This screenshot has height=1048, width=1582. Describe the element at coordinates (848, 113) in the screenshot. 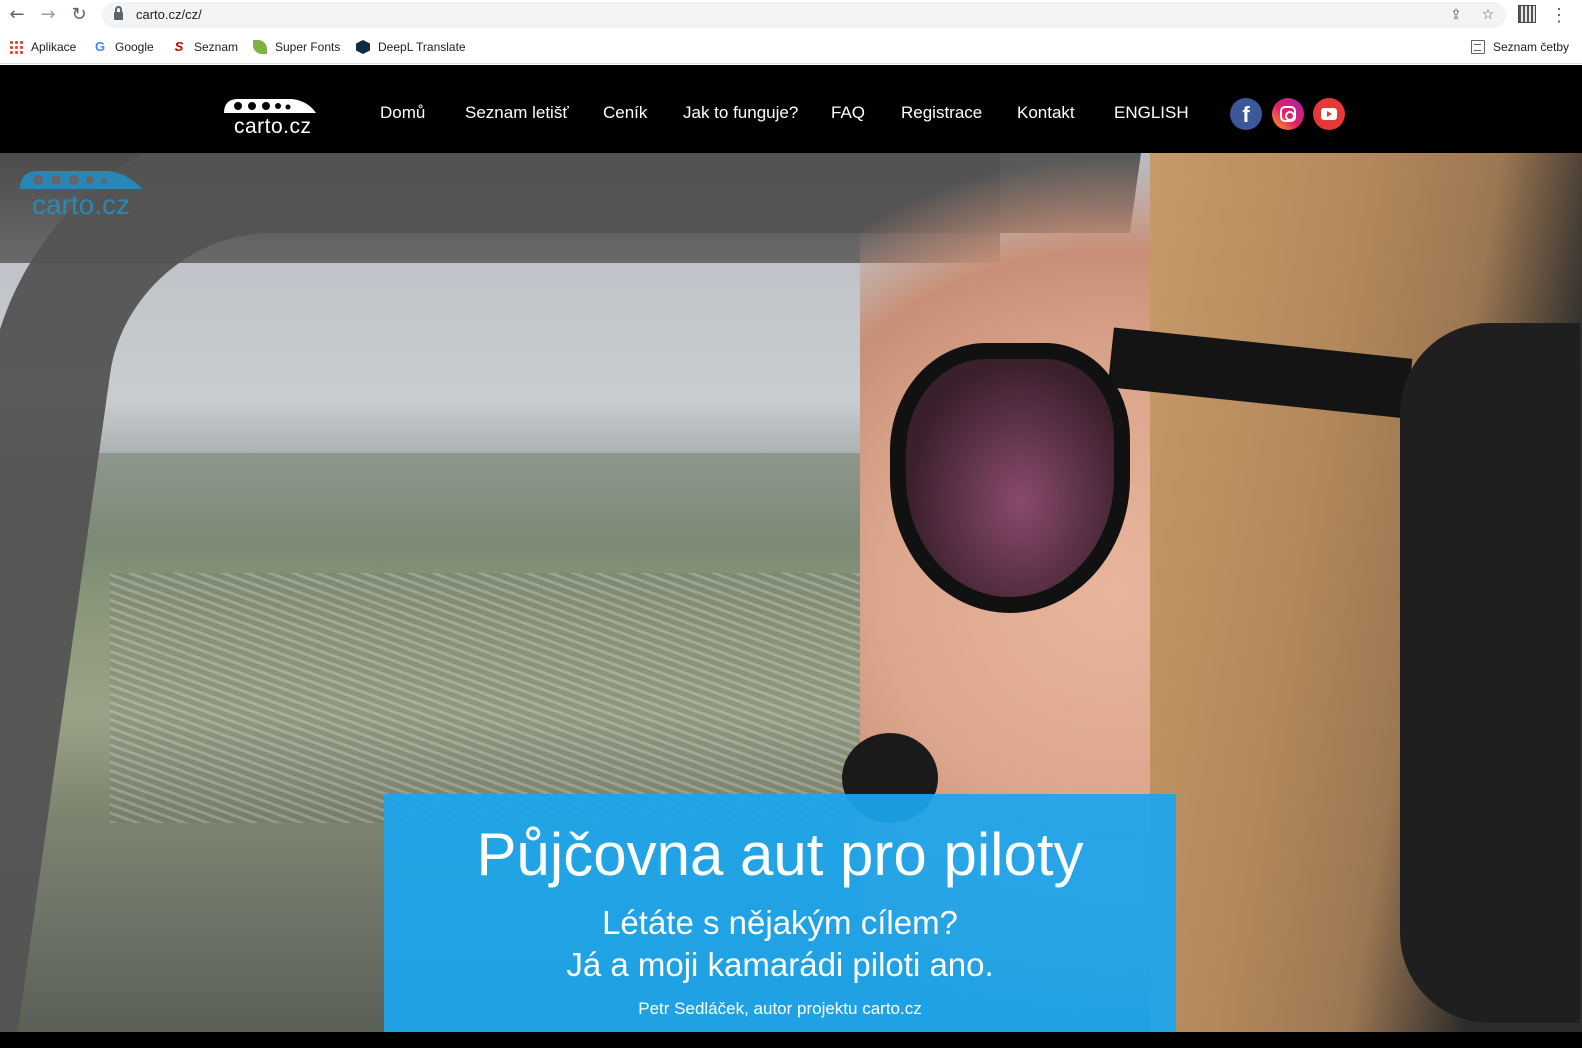

I see `nav-faq: FAQ` at that location.